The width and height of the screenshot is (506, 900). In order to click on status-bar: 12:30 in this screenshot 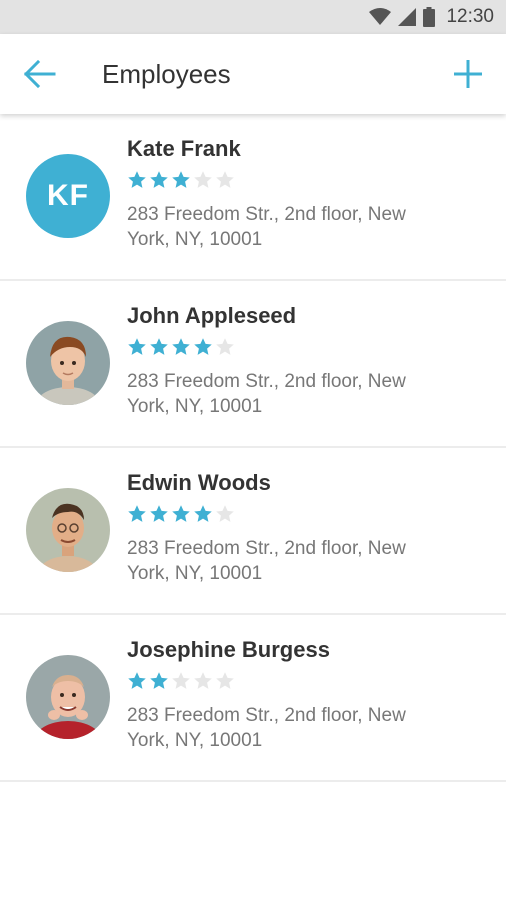, I will do `click(253, 17)`.